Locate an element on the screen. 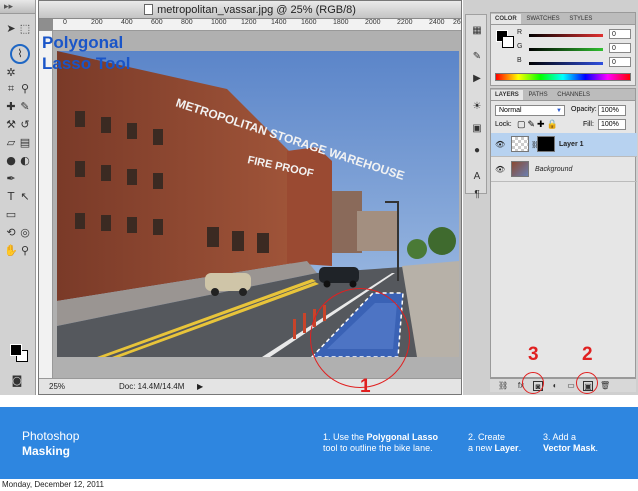  tab-color: COLOR is located at coordinates (506, 19).